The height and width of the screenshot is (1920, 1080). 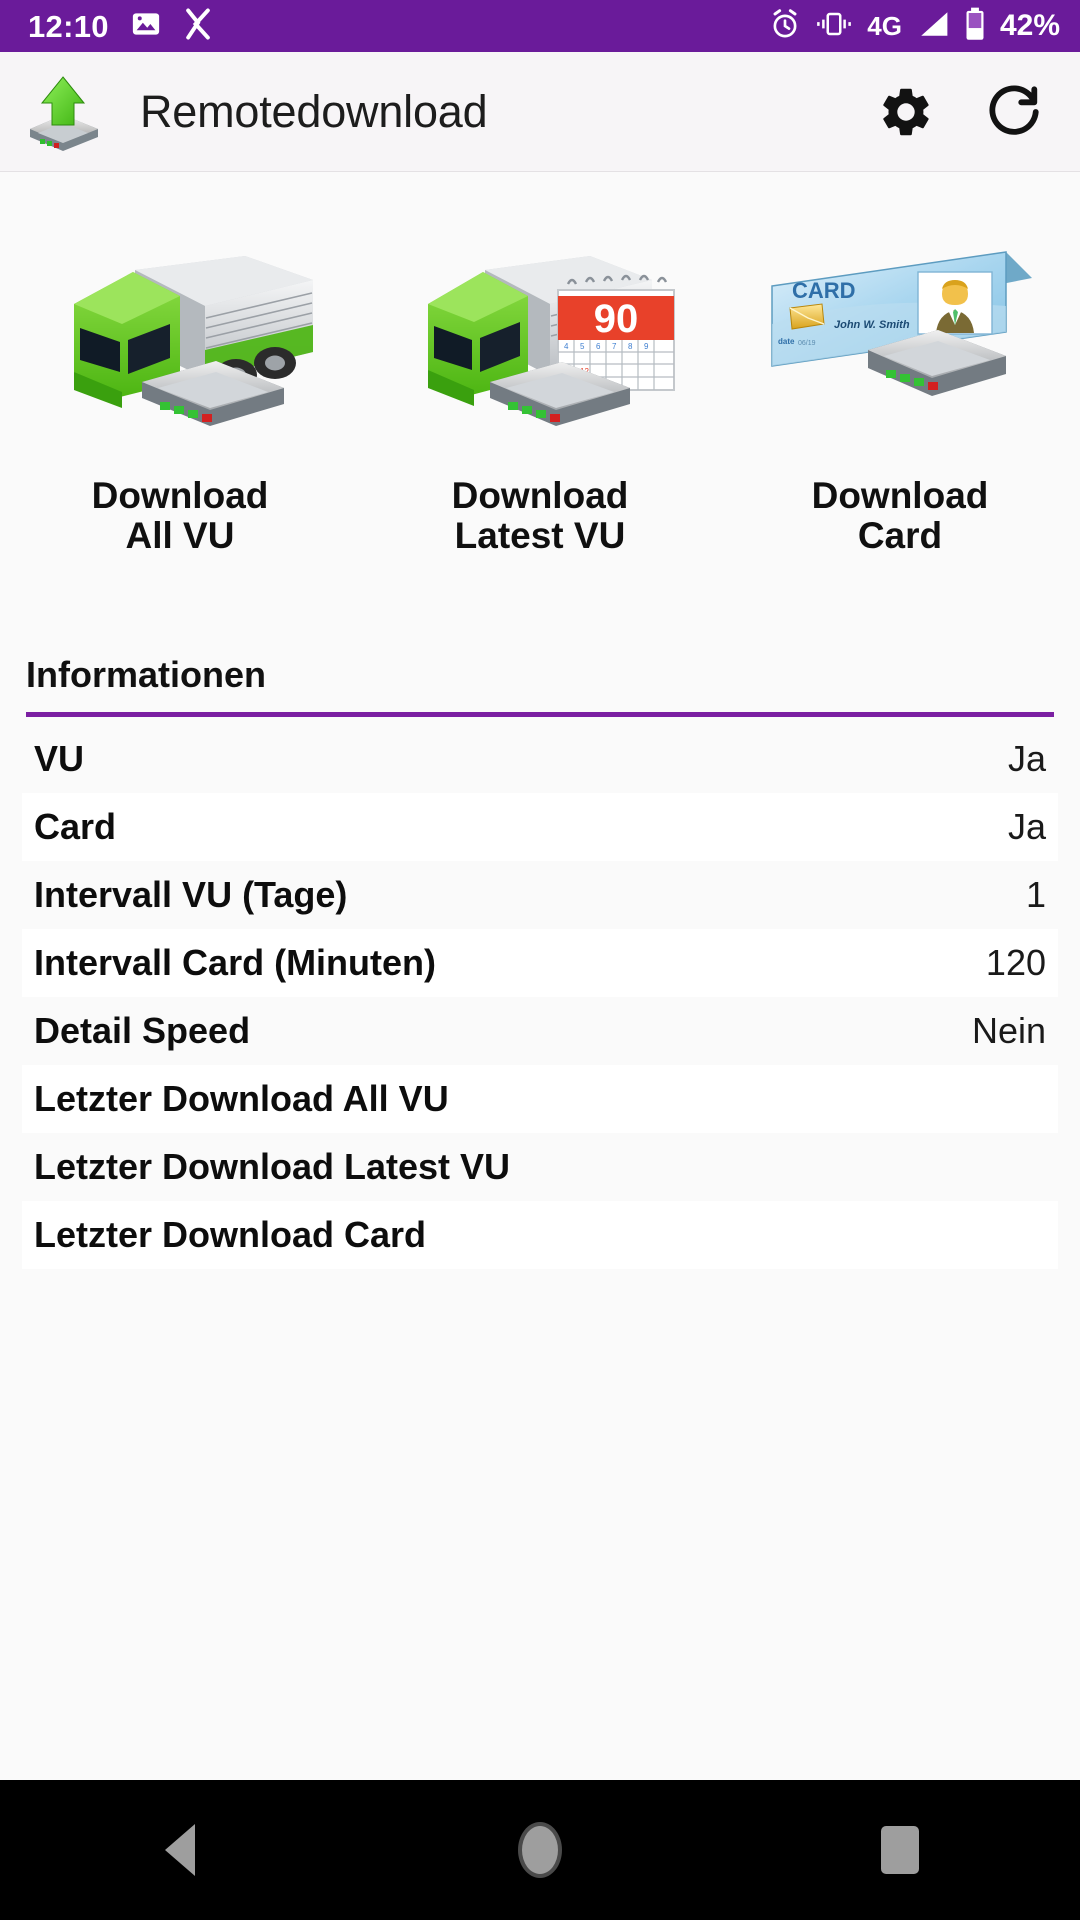 What do you see at coordinates (900, 337) in the screenshot?
I see `driver-card-device-icon: CARD John W. Smith date 06/19` at bounding box center [900, 337].